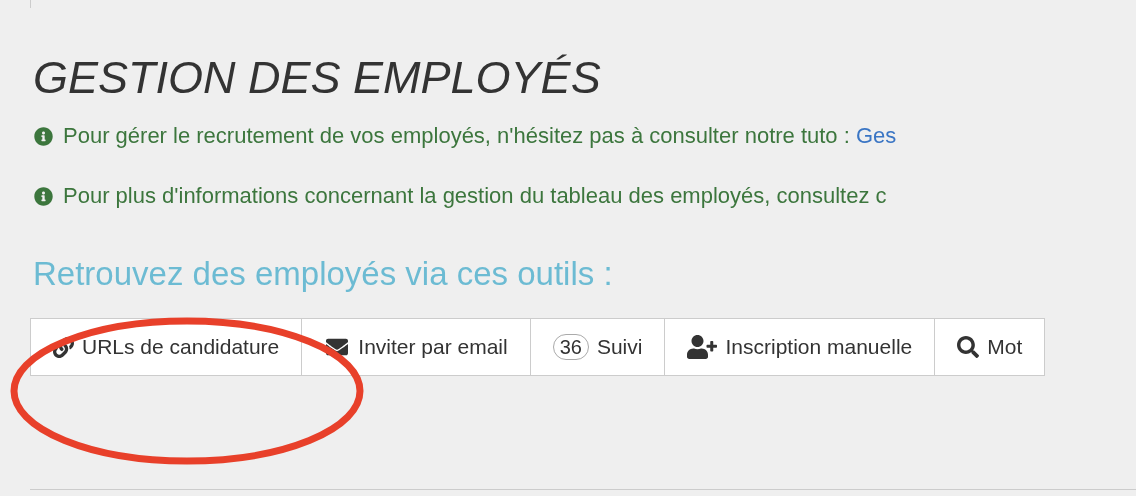  What do you see at coordinates (317, 78) in the screenshot?
I see `page-title: GESTION DES EMPLOYÉS` at bounding box center [317, 78].